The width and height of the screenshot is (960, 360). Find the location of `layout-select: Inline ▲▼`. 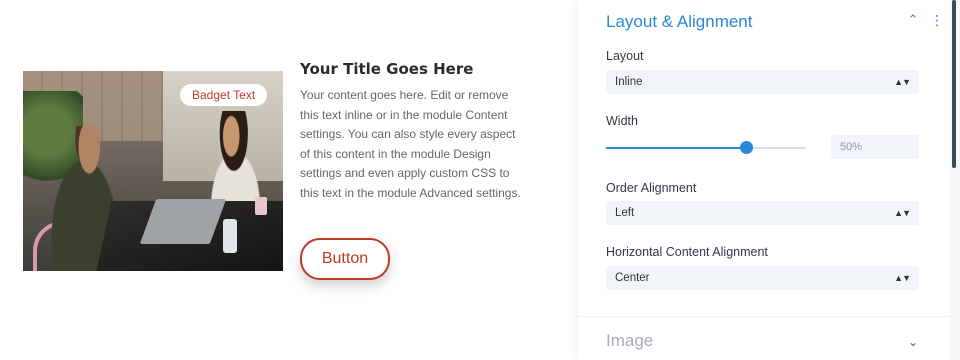

layout-select: Inline ▲▼ is located at coordinates (762, 82).